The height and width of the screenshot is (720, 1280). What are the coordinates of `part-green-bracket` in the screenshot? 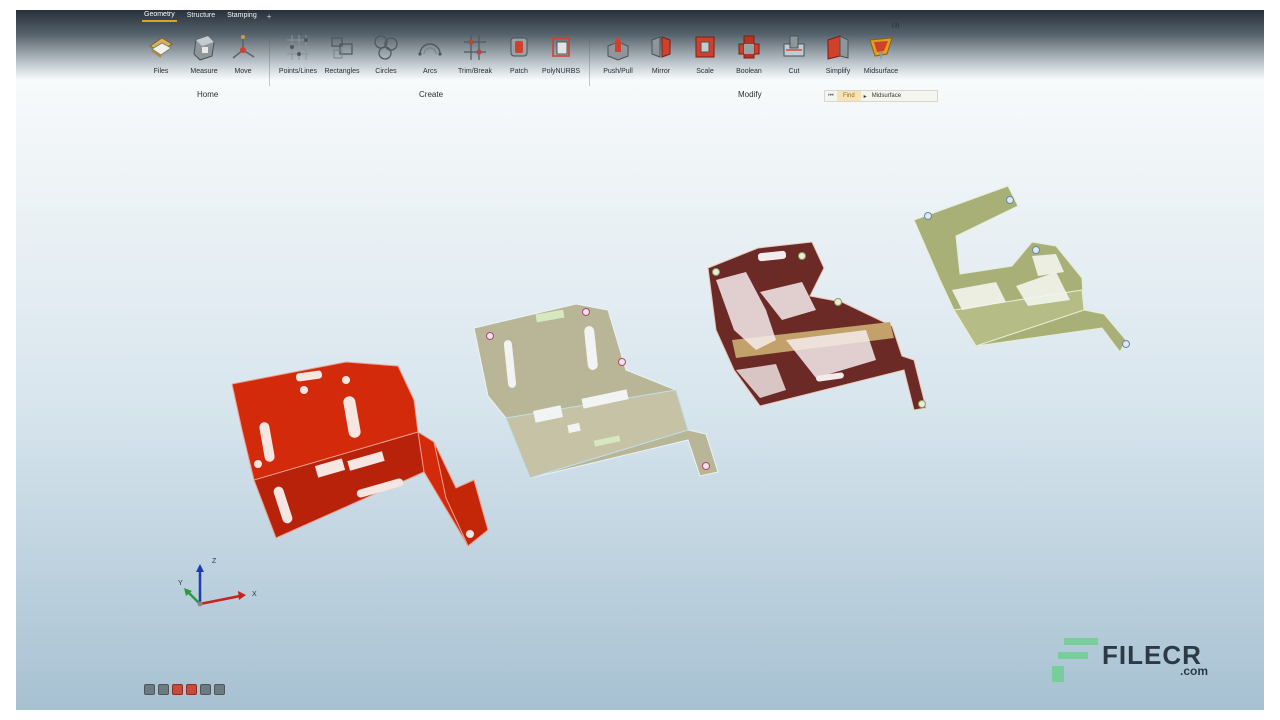 It's located at (1021, 269).